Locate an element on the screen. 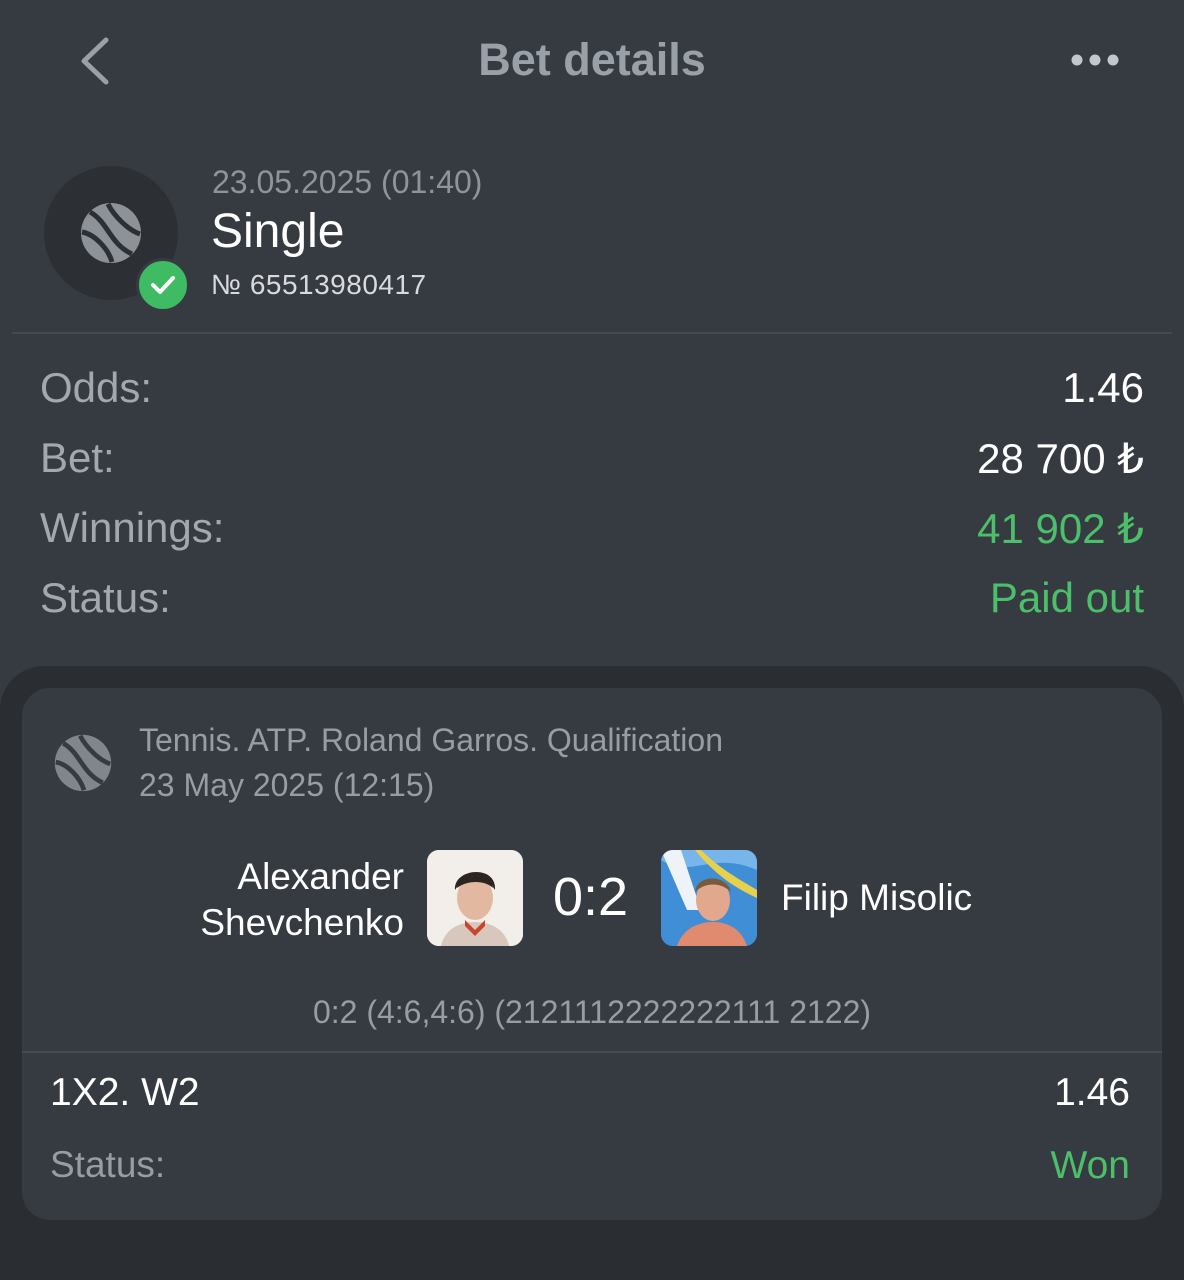  bet-type: Single is located at coordinates (278, 231).